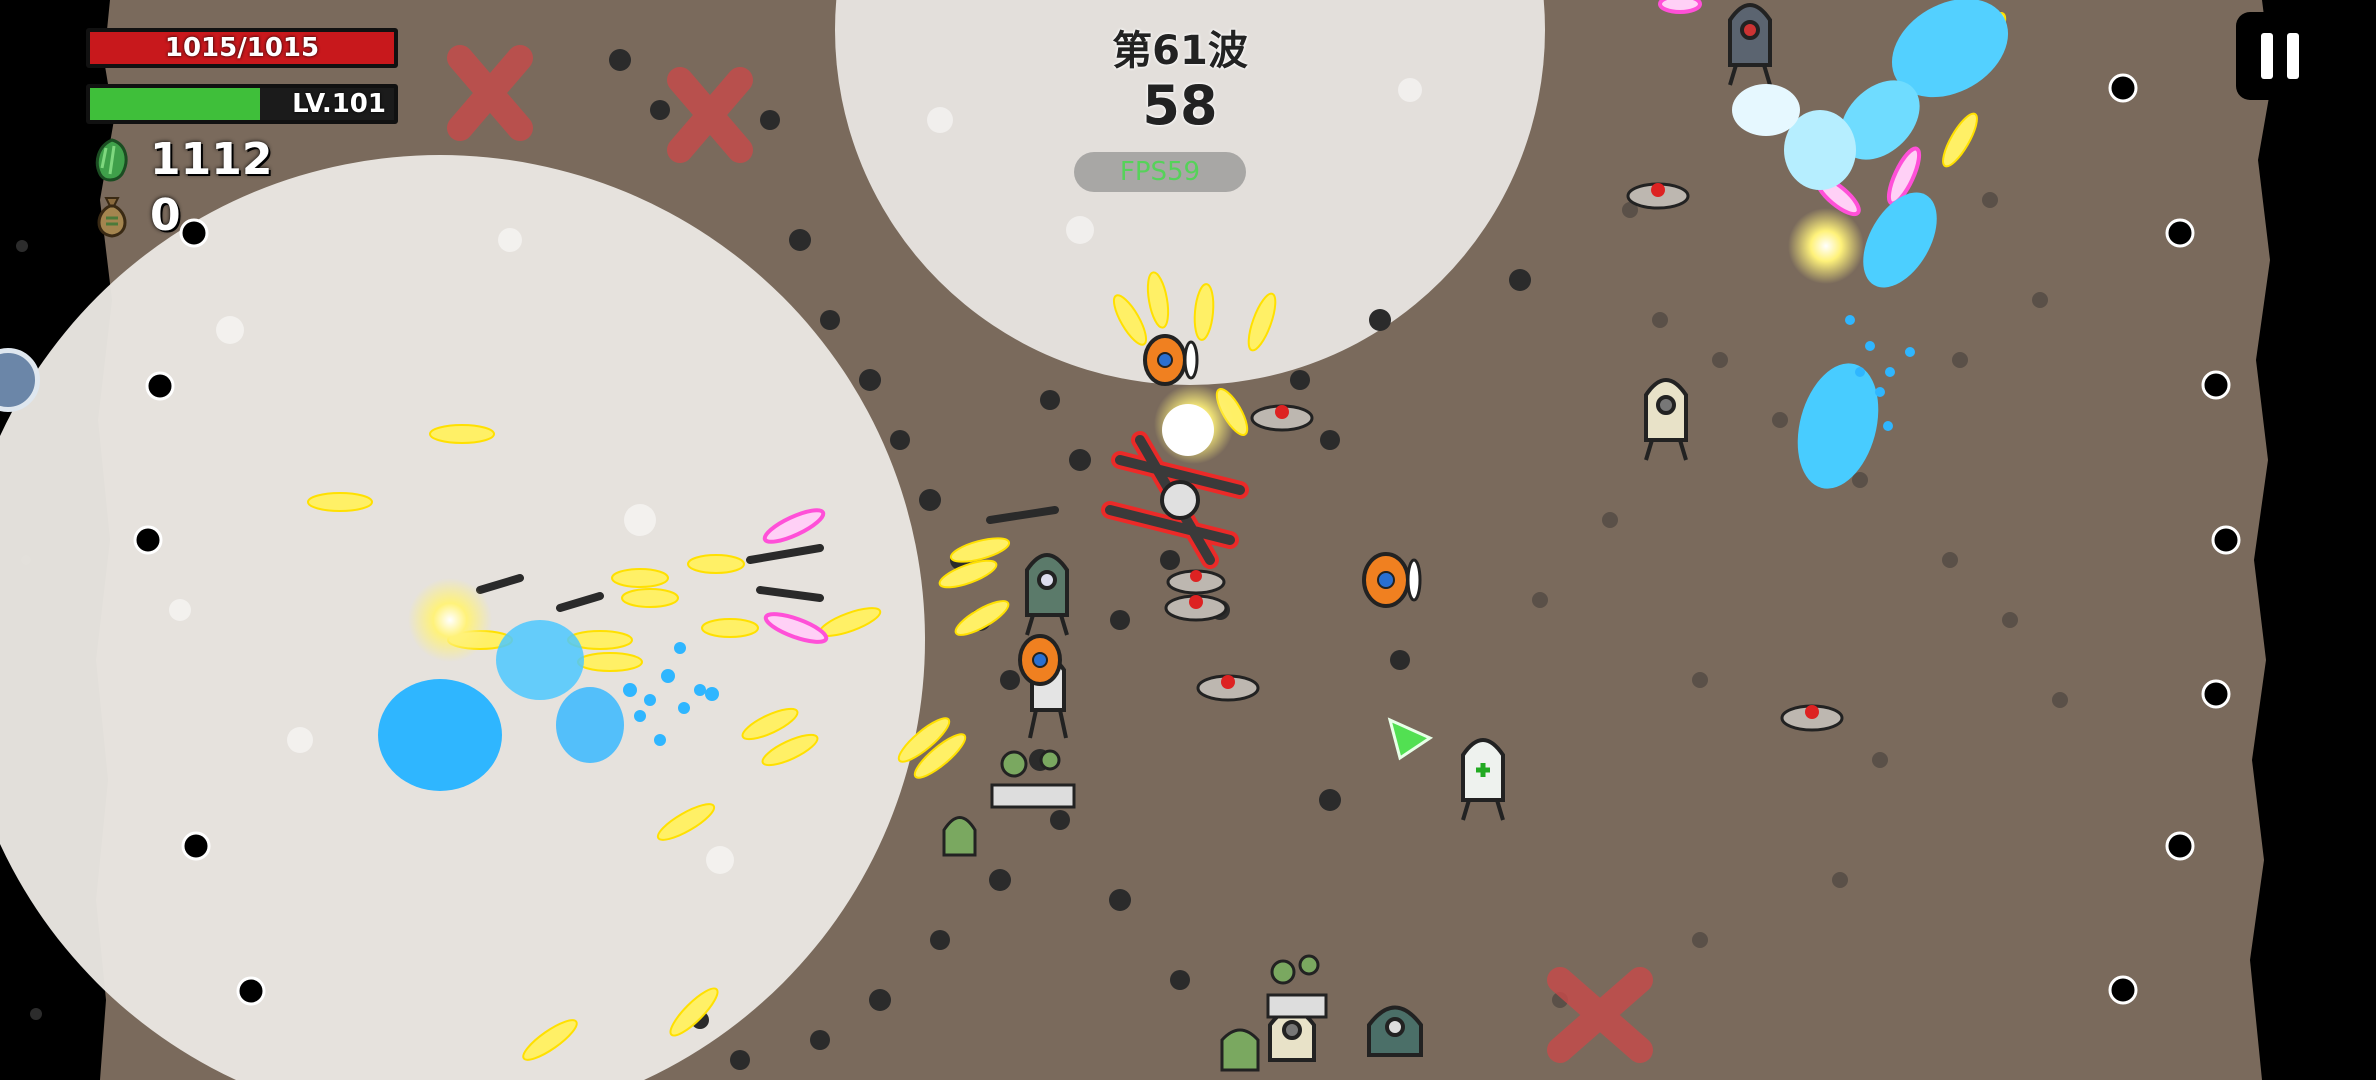  Describe the element at coordinates (1160, 172) in the screenshot. I see `fps-counter: FPS59` at that location.